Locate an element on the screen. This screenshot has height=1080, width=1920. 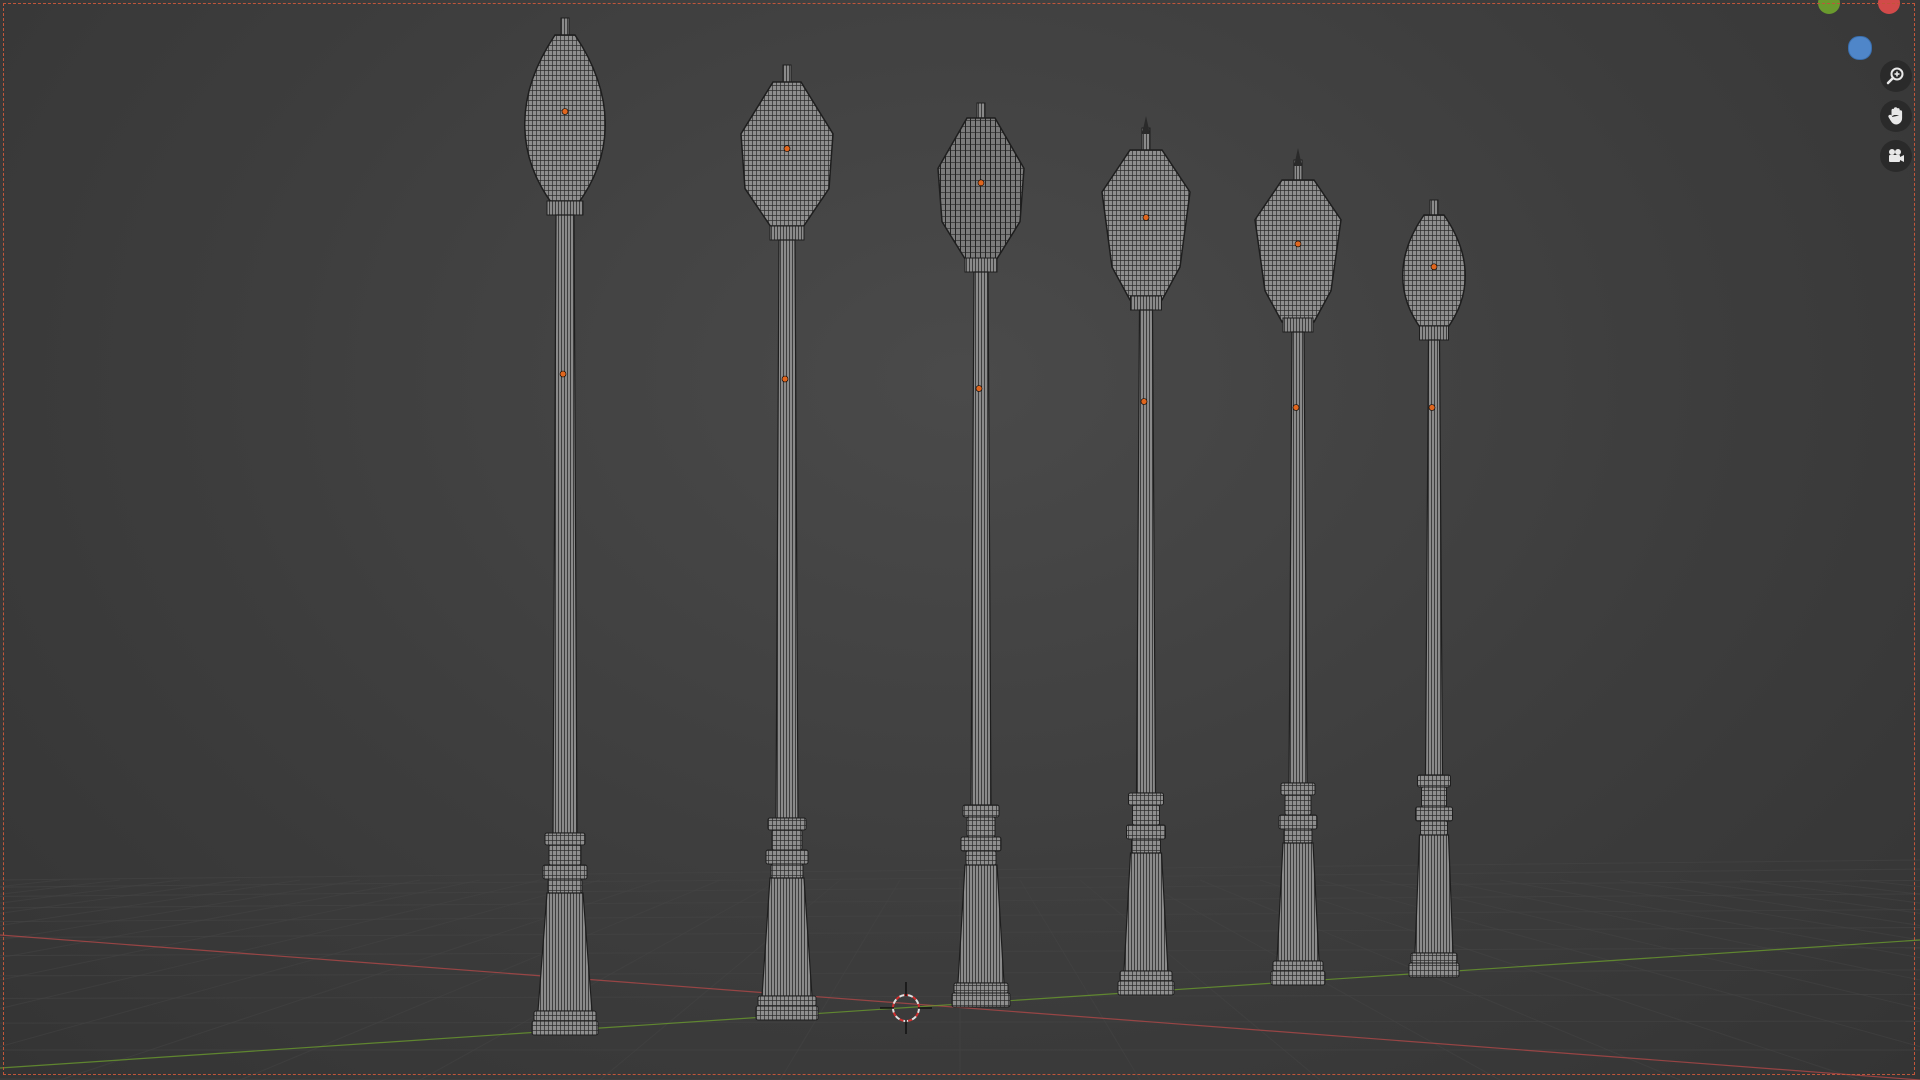
hand-icon is located at coordinates (1895, 116).